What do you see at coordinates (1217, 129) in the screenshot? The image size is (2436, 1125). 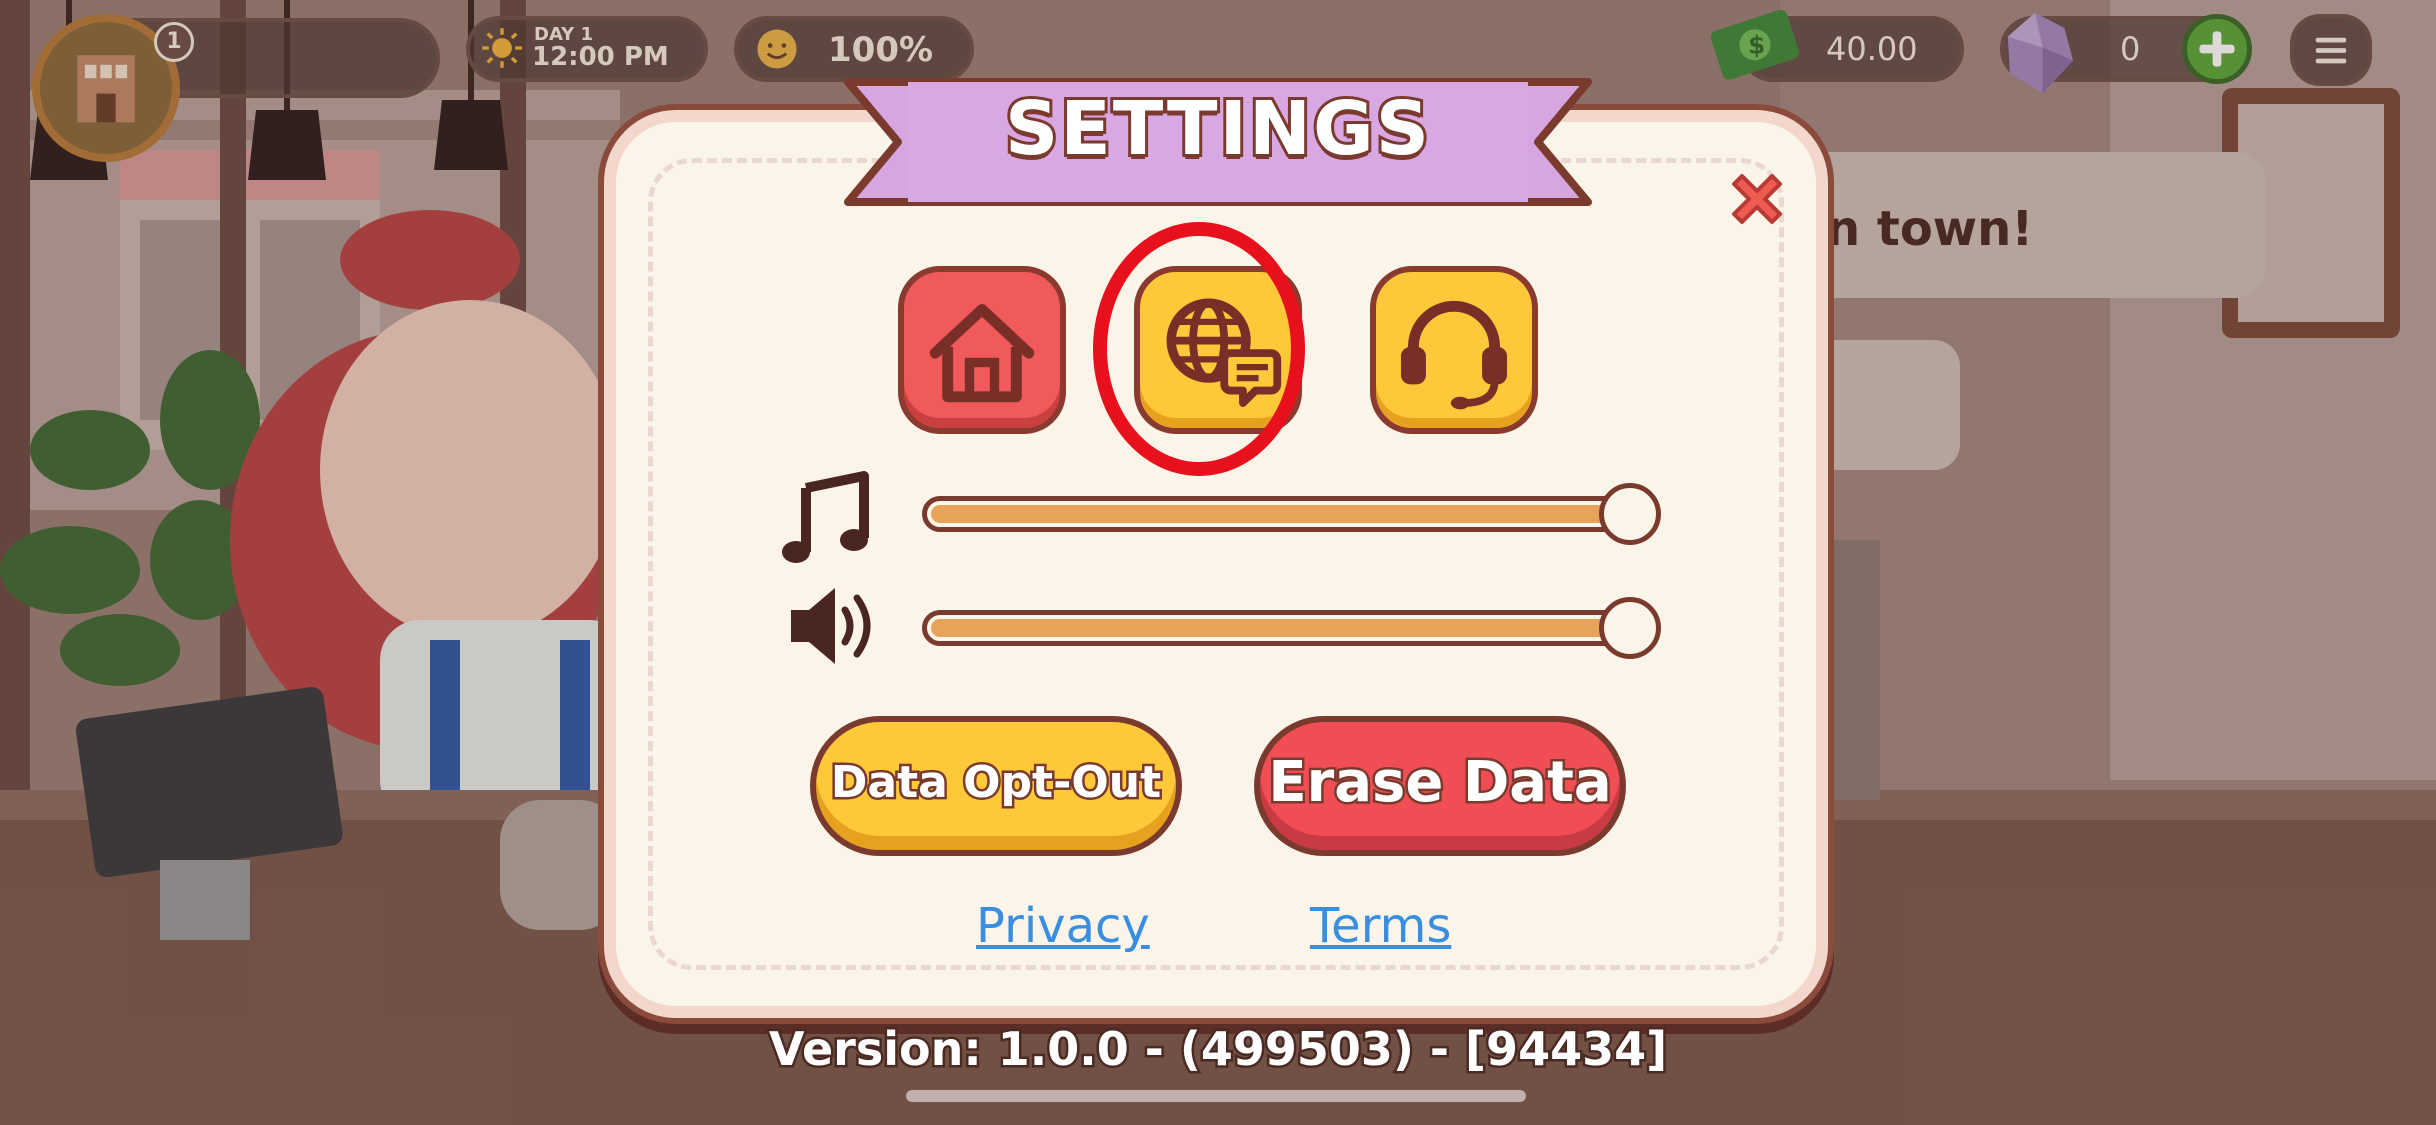 I see `settings-title: SETTINGS` at bounding box center [1217, 129].